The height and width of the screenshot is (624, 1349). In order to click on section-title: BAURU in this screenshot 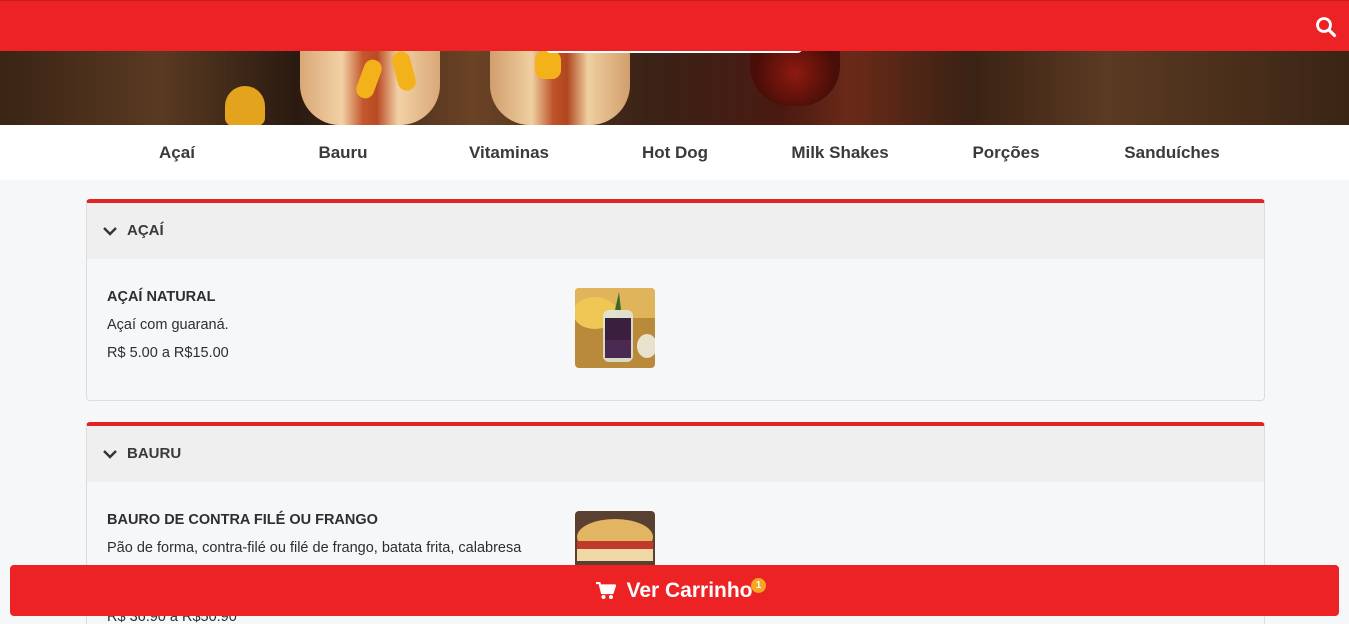, I will do `click(154, 453)`.